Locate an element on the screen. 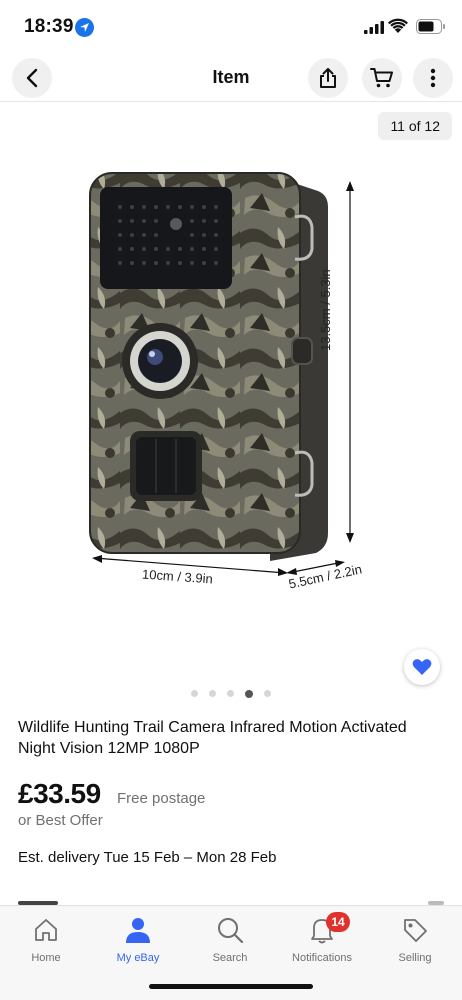 This screenshot has height=1000, width=462. search-icon is located at coordinates (231, 931).